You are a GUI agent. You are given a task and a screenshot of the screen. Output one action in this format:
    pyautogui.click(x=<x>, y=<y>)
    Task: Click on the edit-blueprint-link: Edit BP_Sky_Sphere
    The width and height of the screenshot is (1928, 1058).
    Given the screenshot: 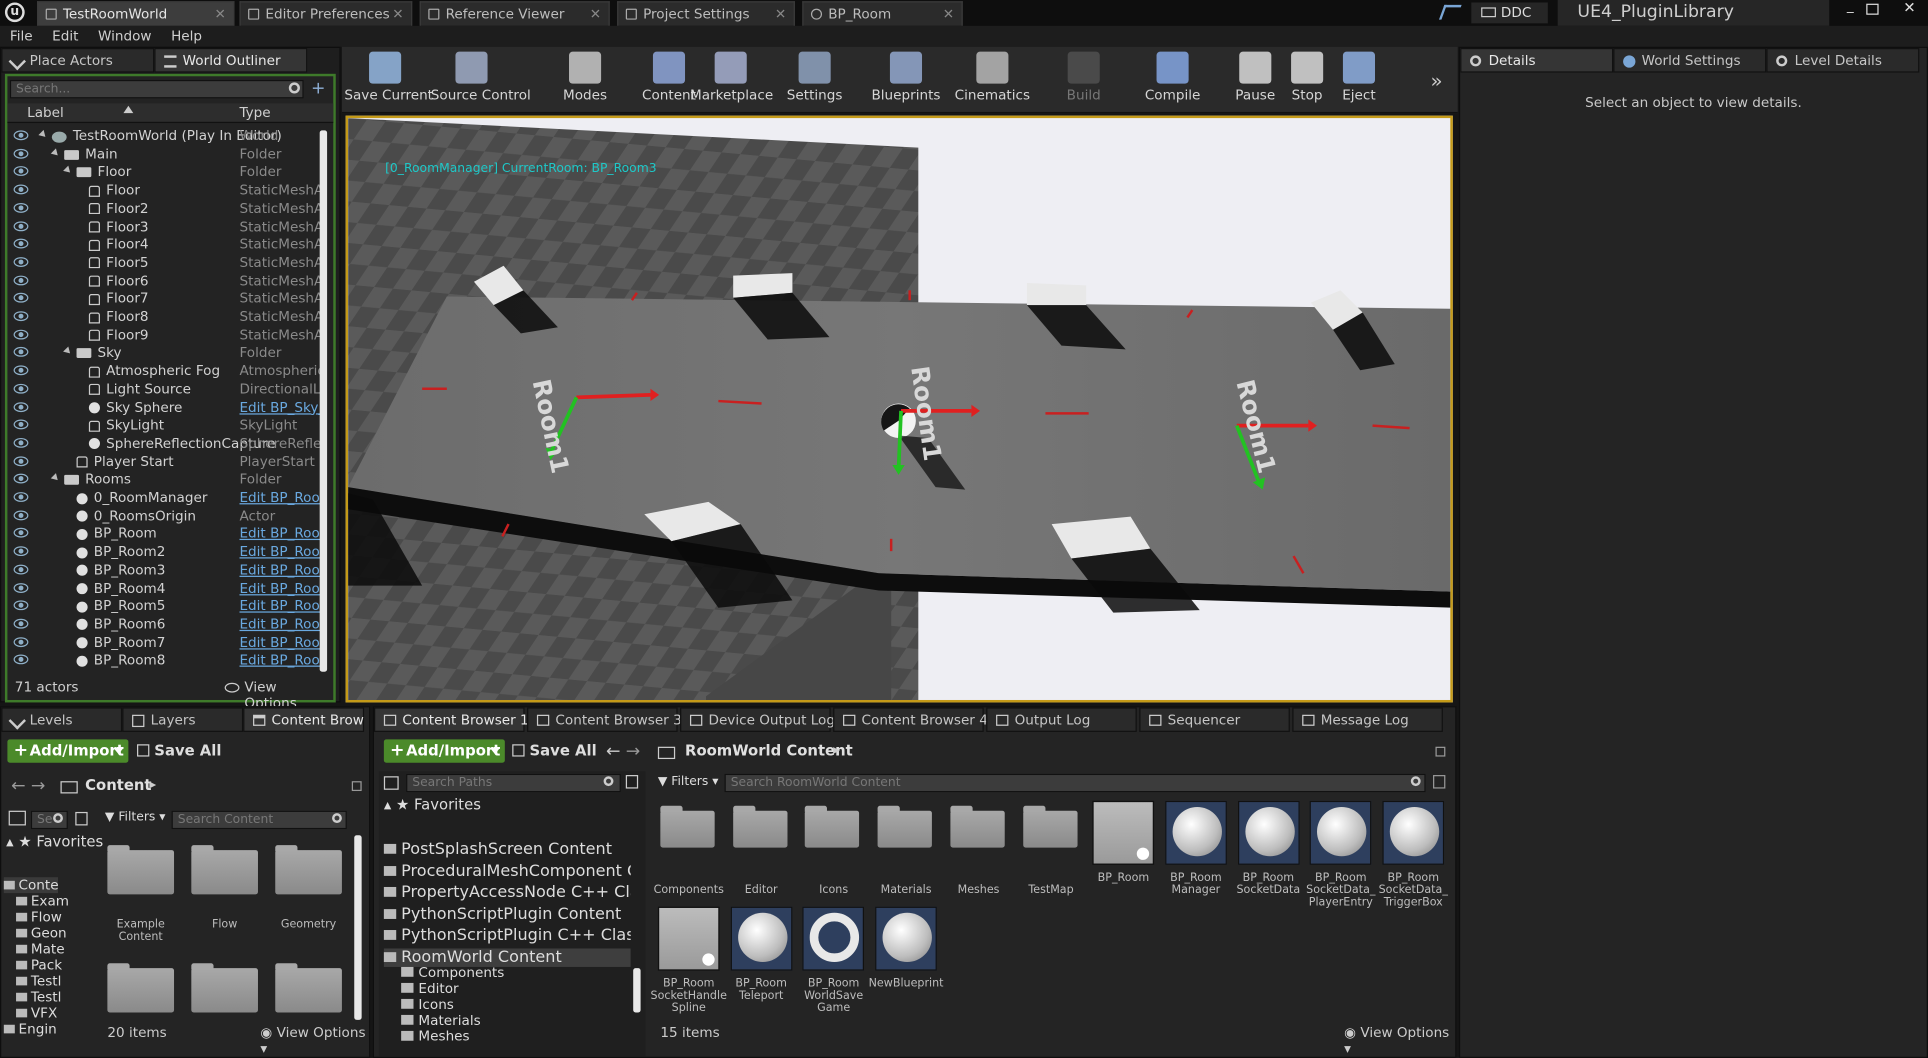 What is the action you would take?
    pyautogui.click(x=281, y=407)
    